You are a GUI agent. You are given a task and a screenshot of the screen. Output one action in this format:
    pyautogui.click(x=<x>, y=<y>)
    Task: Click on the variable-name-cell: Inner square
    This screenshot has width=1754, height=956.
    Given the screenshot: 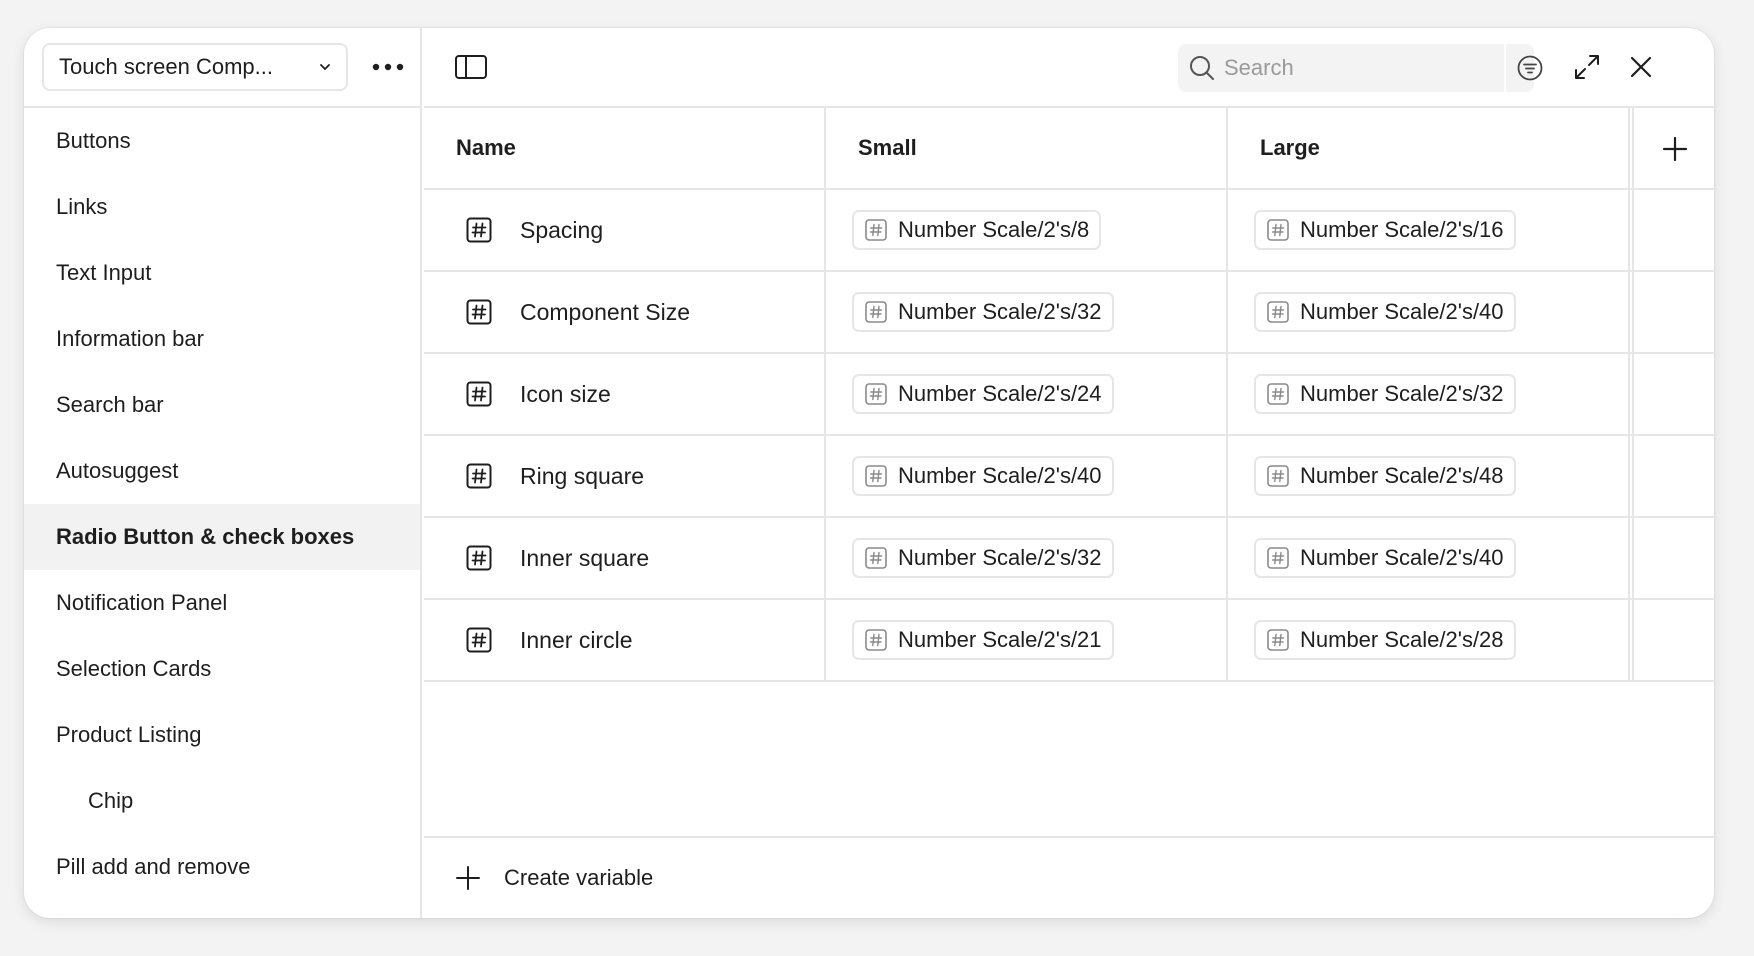 What is the action you would take?
    pyautogui.click(x=625, y=558)
    